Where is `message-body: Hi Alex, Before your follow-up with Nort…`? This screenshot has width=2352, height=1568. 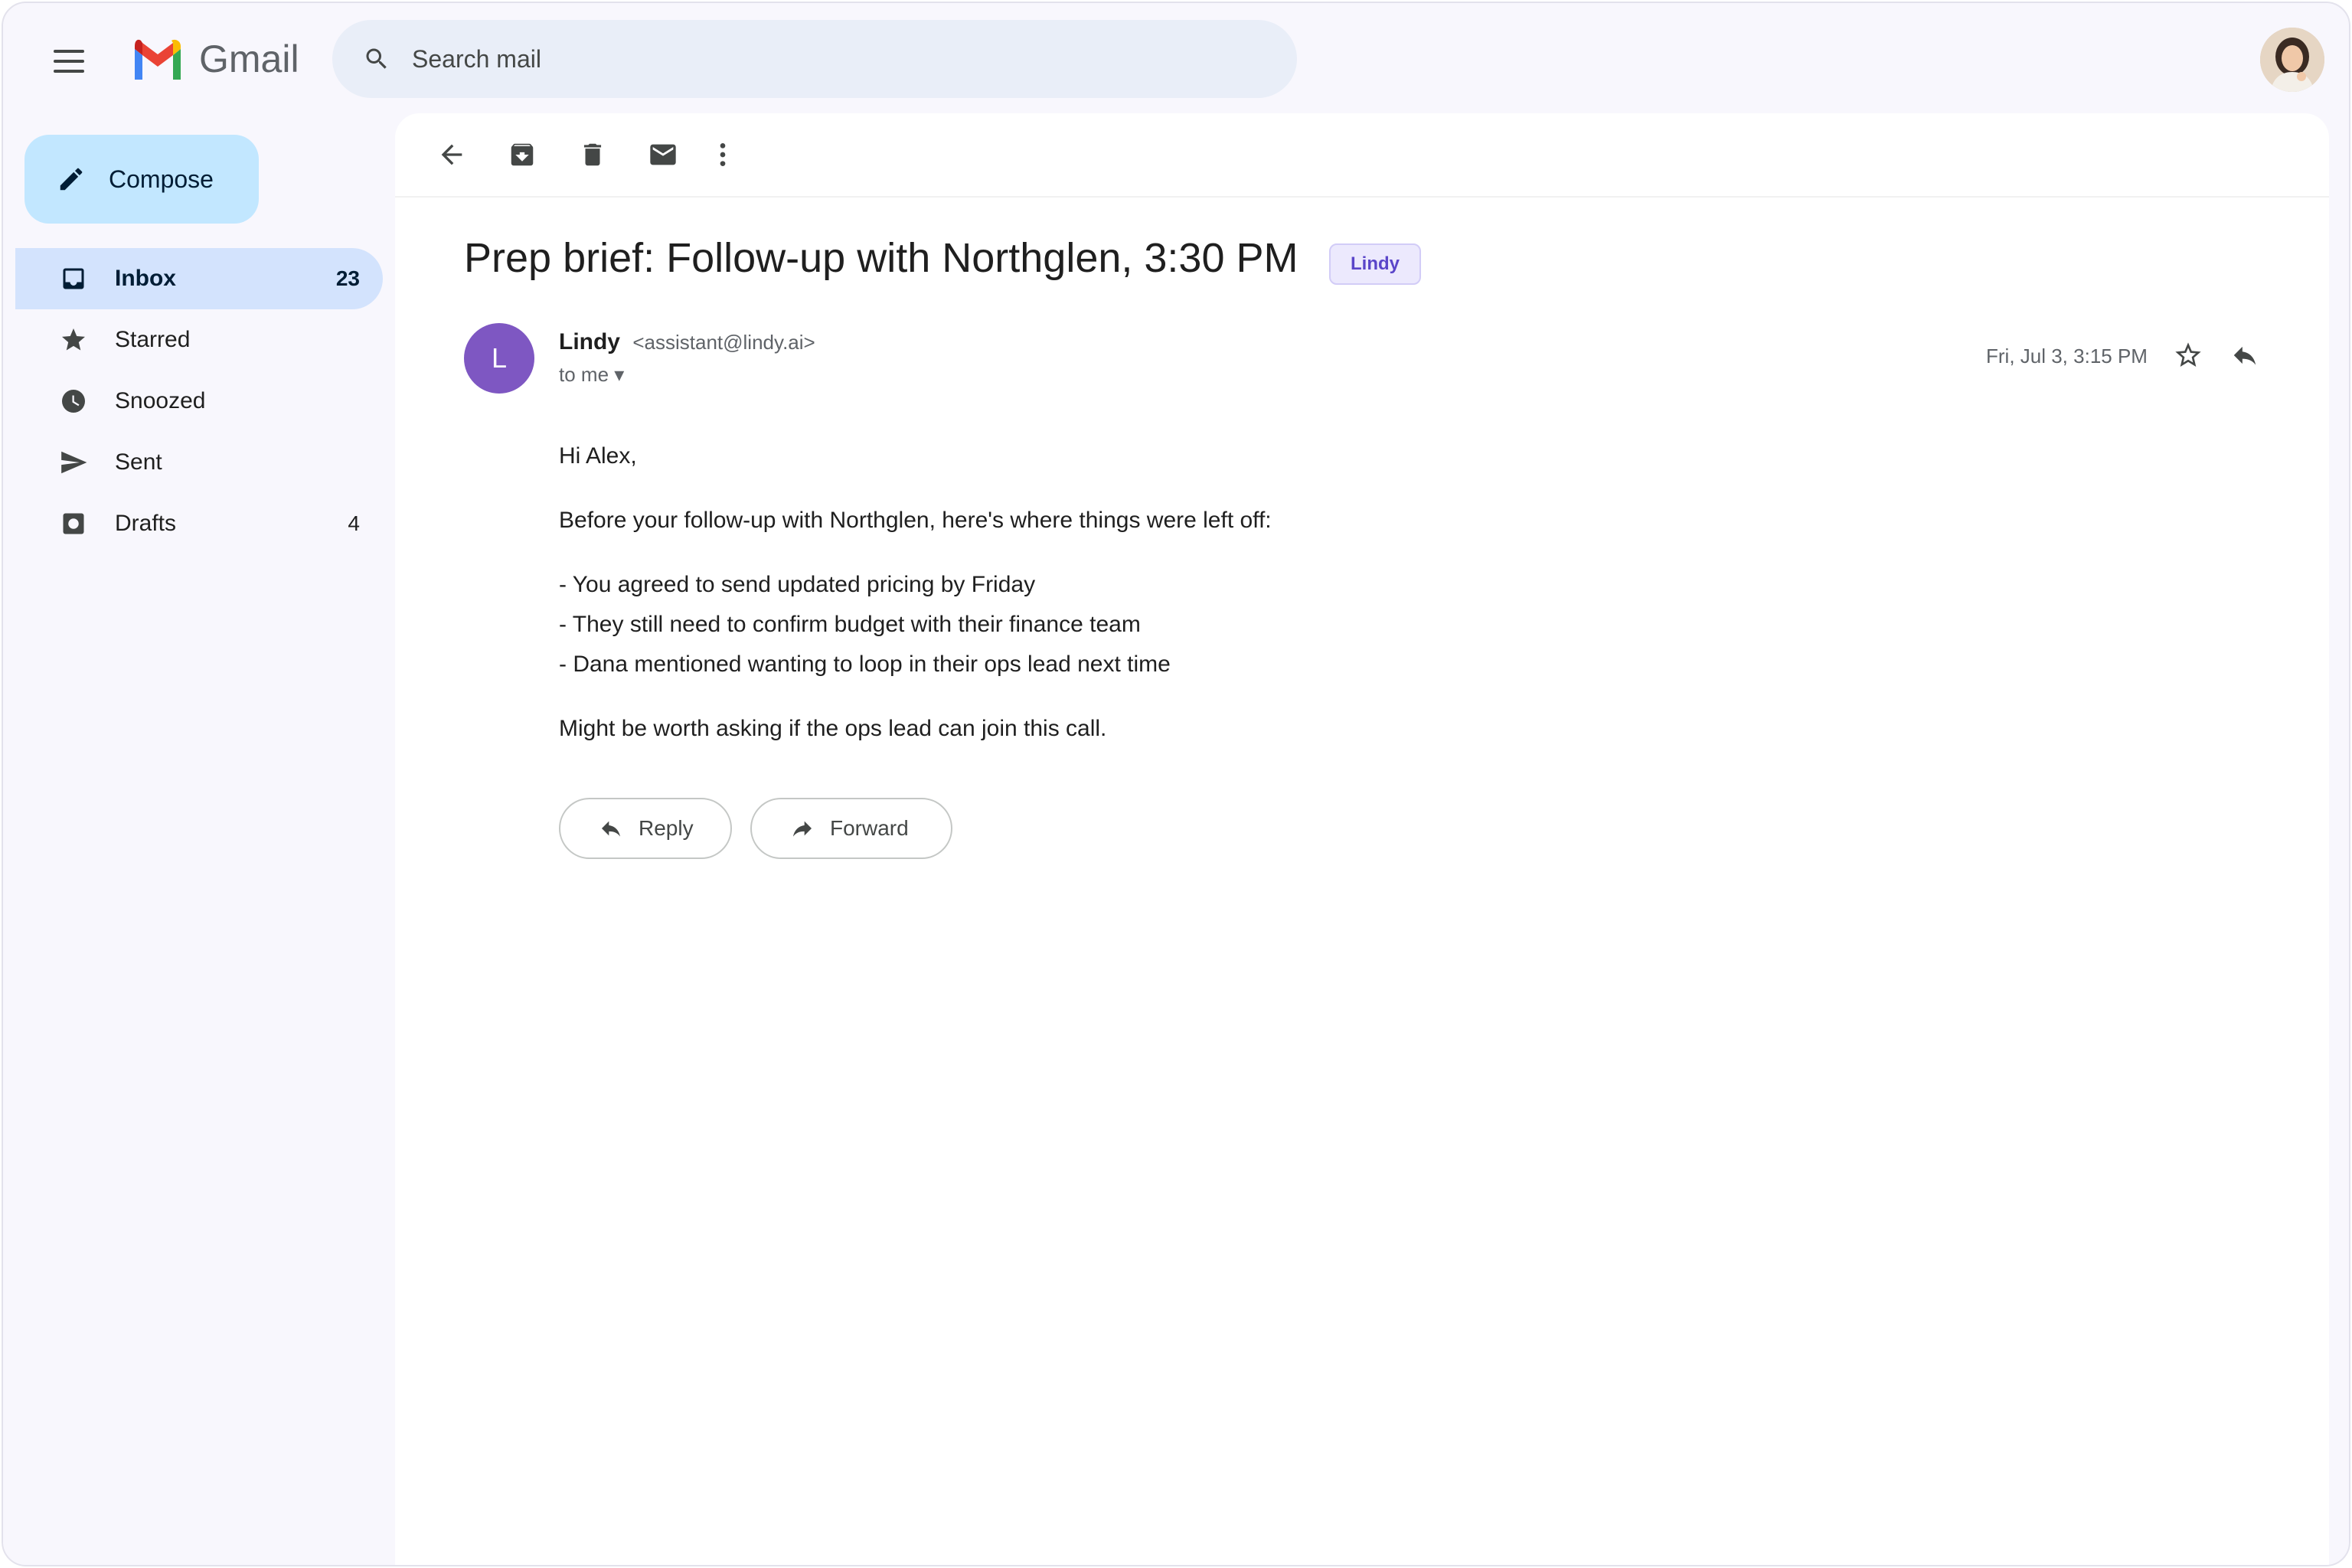 message-body: Hi Alex, Before your follow-up with Nort… is located at coordinates (915, 604).